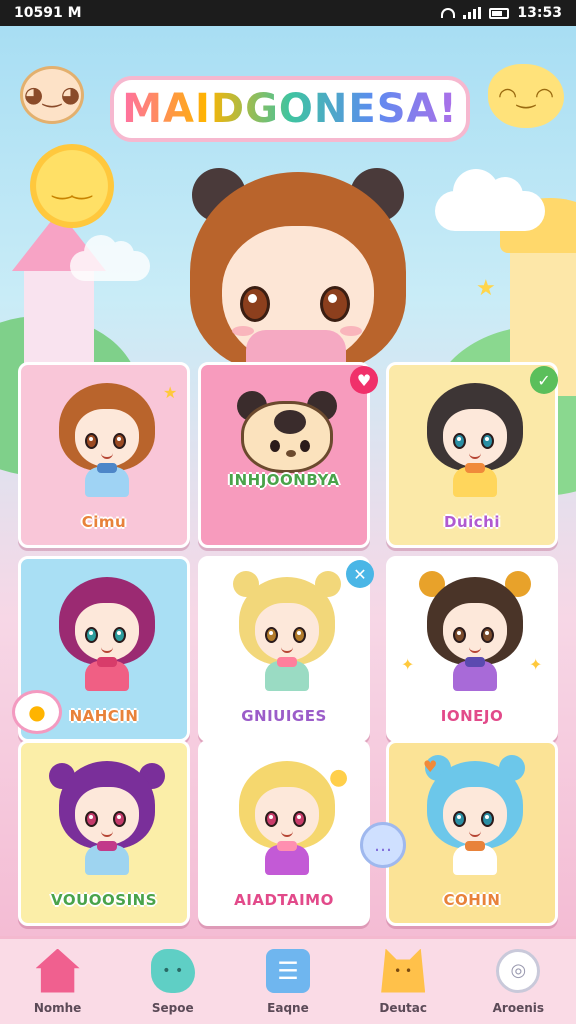  What do you see at coordinates (284, 480) in the screenshot?
I see `character-name: INHJOONBYA` at bounding box center [284, 480].